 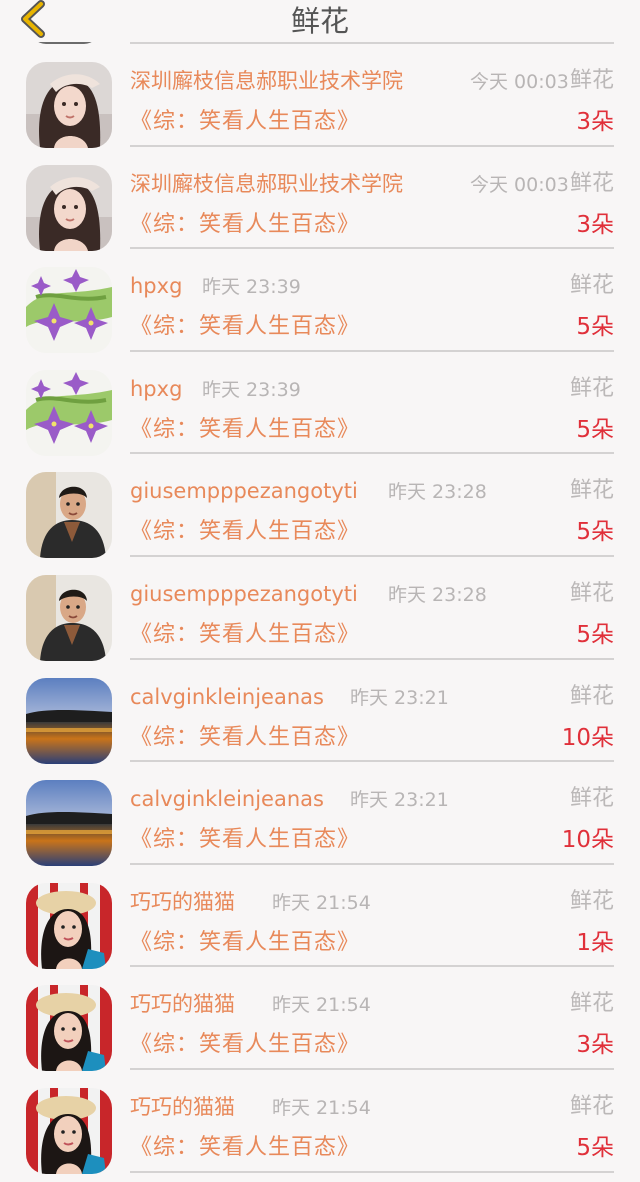 What do you see at coordinates (320, 916) in the screenshot?
I see `list-item: 巧巧的猫猫 昨天 21:54 鲜花《综：笑看人生百态》 1朵` at bounding box center [320, 916].